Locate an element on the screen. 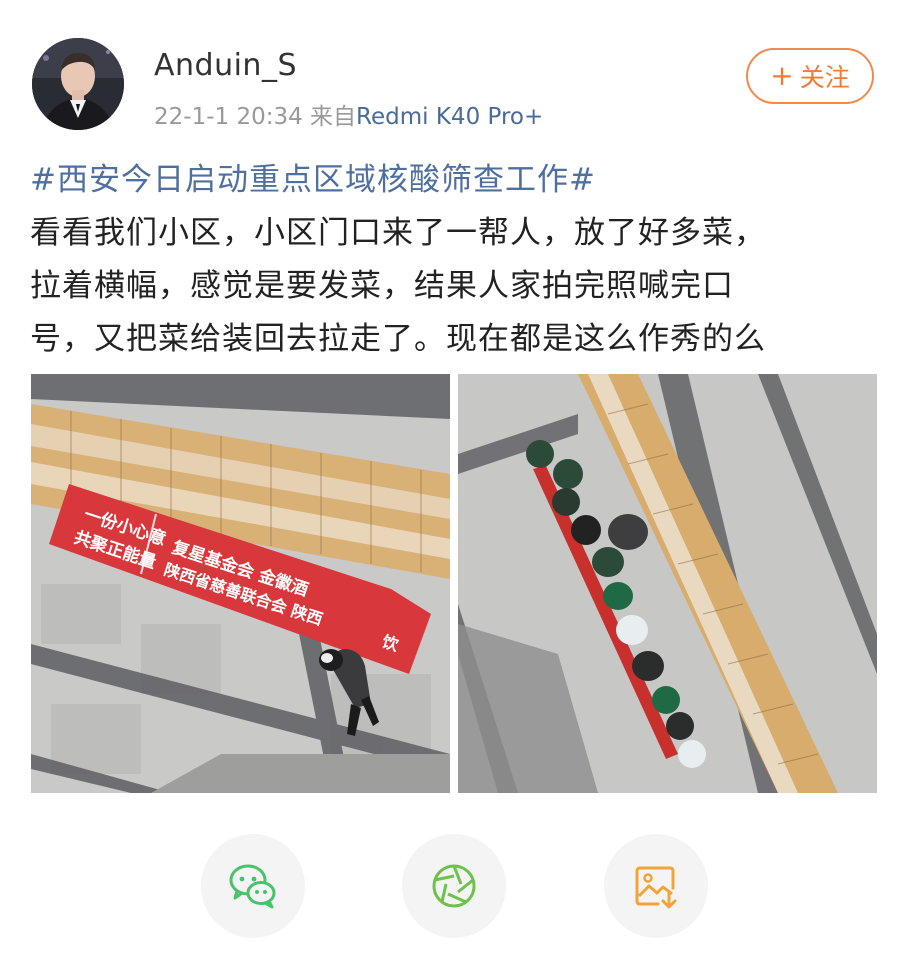 The image size is (908, 960). share-moments-button is located at coordinates (454, 886).